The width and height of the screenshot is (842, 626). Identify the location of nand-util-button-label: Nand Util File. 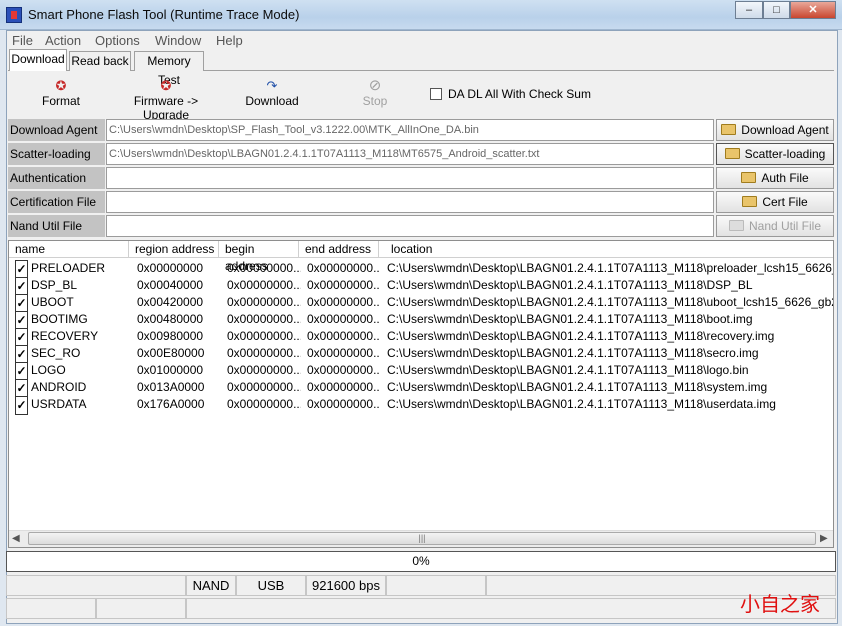
(785, 226).